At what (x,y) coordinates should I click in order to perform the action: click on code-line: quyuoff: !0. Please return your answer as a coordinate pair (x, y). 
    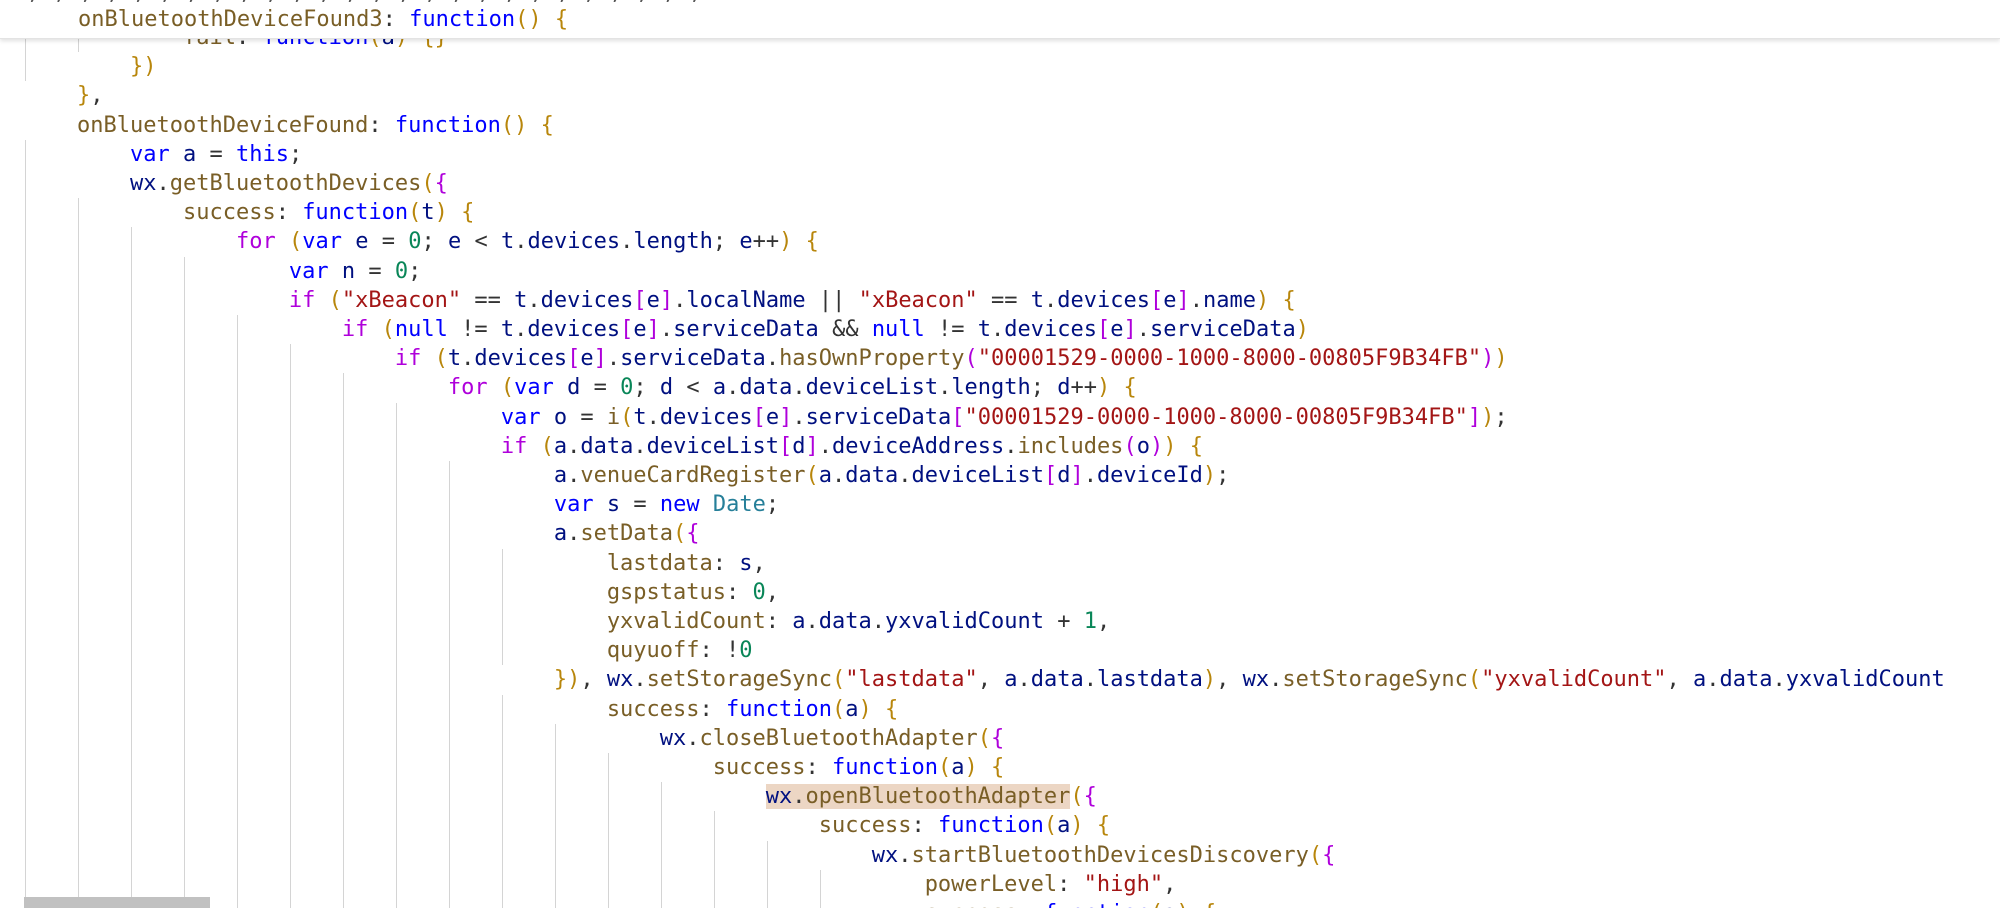
    Looking at the image, I should click on (415, 650).